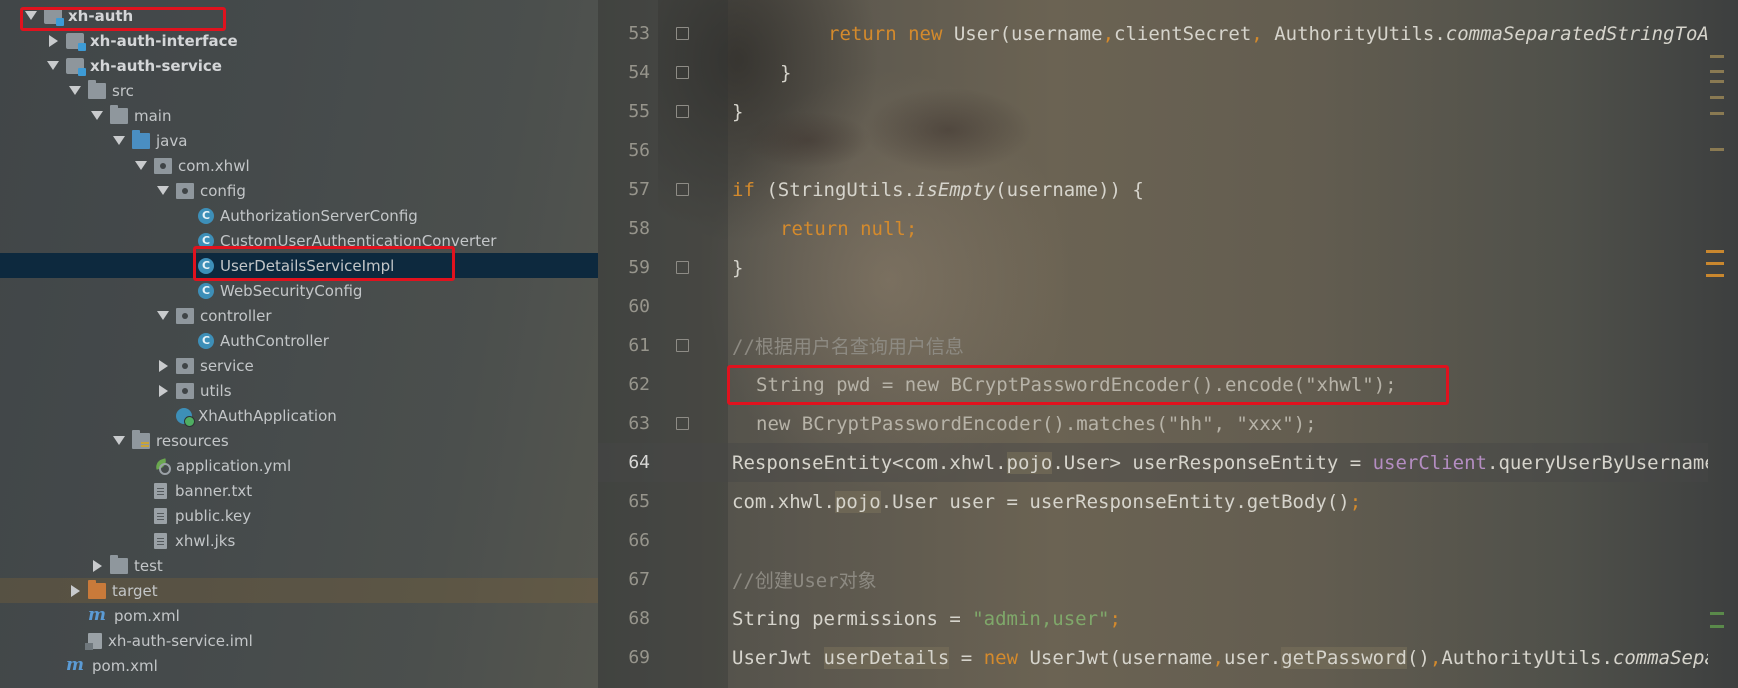 Image resolution: width=1738 pixels, height=688 pixels. I want to click on tree-item: xhwl.jks, so click(299, 540).